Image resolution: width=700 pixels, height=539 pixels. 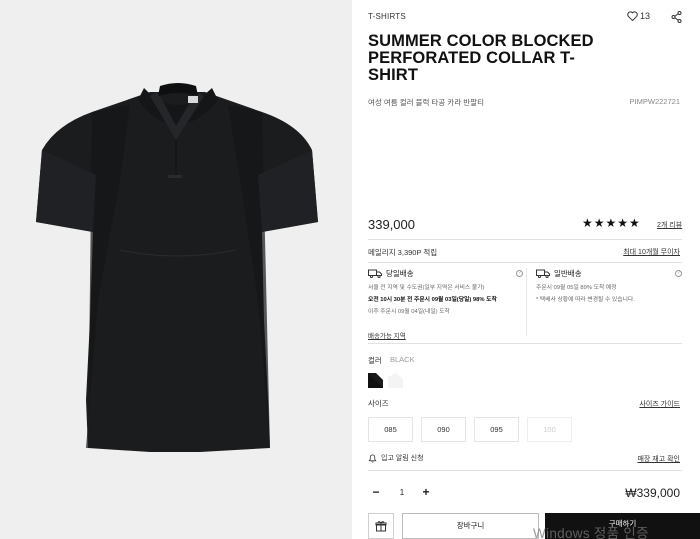 I want to click on quantity-value: 1, so click(x=402, y=492).